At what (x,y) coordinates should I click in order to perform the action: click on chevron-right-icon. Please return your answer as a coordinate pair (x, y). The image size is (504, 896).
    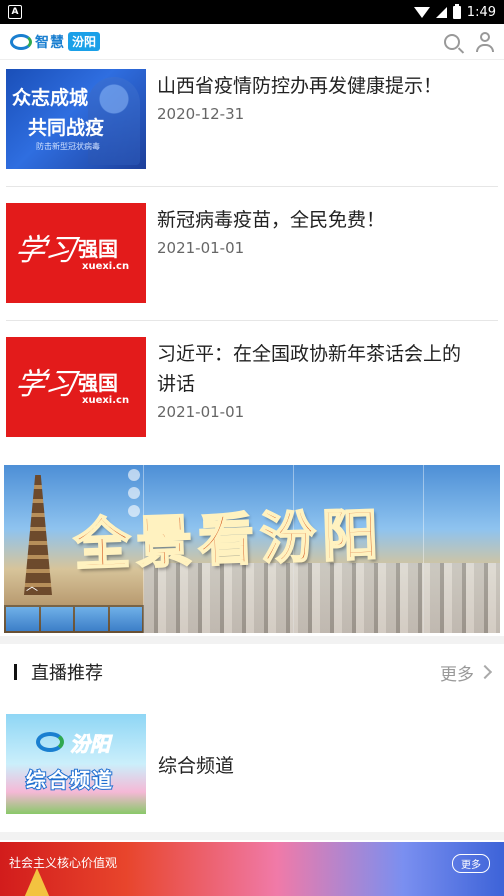
    Looking at the image, I should click on (485, 672).